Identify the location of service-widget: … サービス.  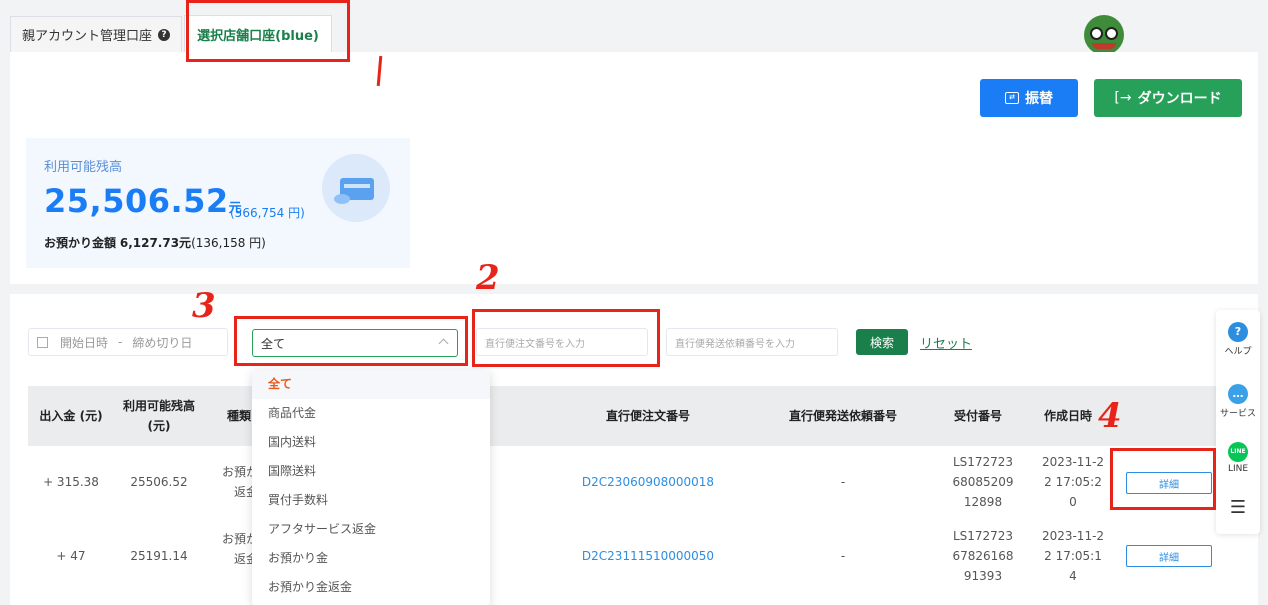
(1238, 401).